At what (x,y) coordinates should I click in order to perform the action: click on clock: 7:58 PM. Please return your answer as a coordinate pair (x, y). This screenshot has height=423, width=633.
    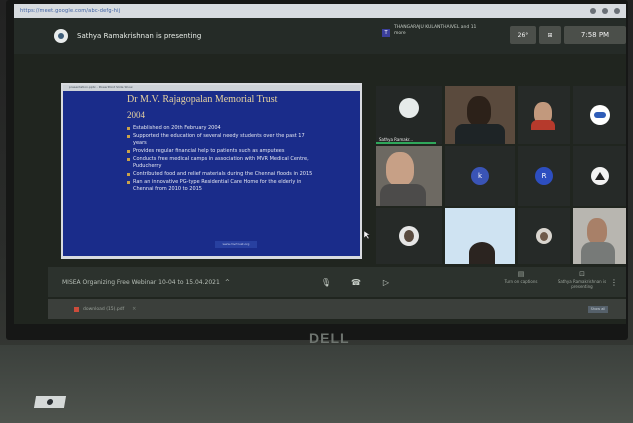
    Looking at the image, I should click on (595, 35).